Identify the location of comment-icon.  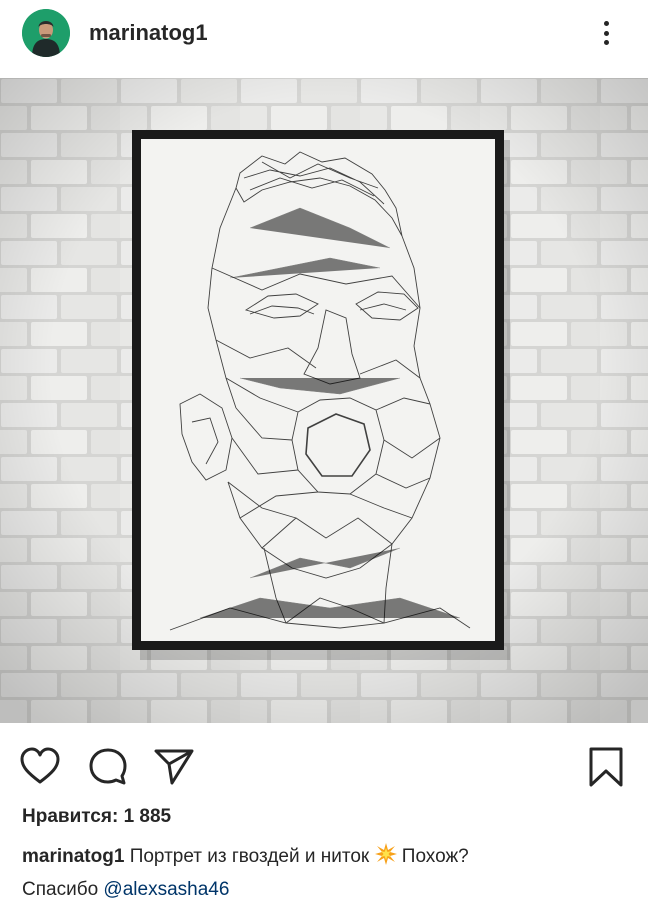
(108, 767).